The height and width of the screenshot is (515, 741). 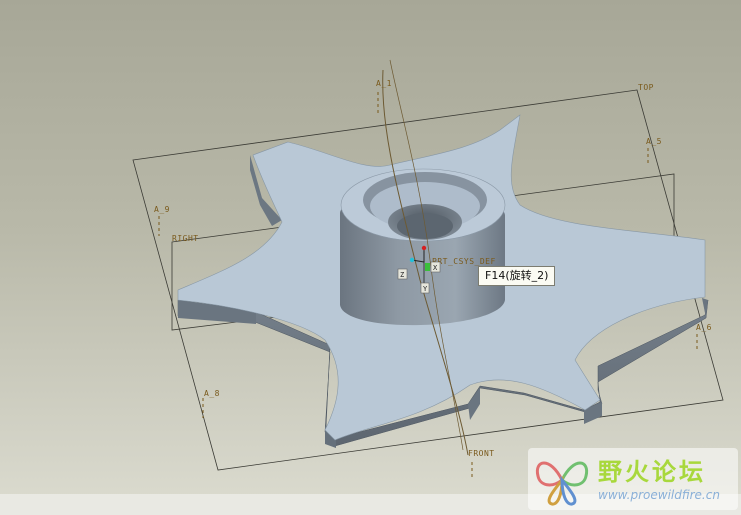 I want to click on label-right: RIGHT, so click(x=185, y=238).